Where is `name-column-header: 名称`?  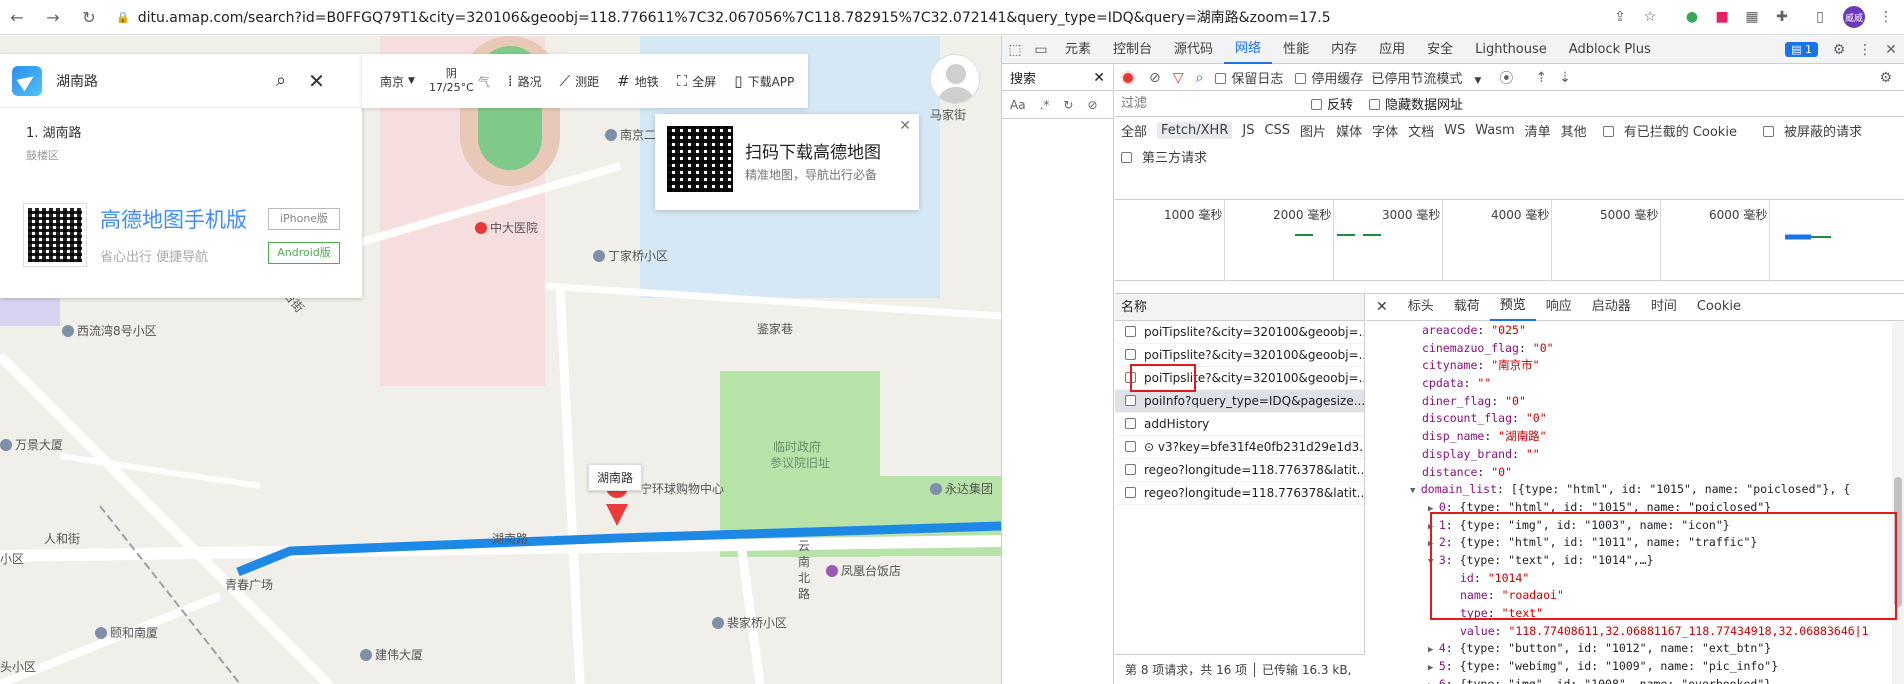 name-column-header: 名称 is located at coordinates (1239, 307).